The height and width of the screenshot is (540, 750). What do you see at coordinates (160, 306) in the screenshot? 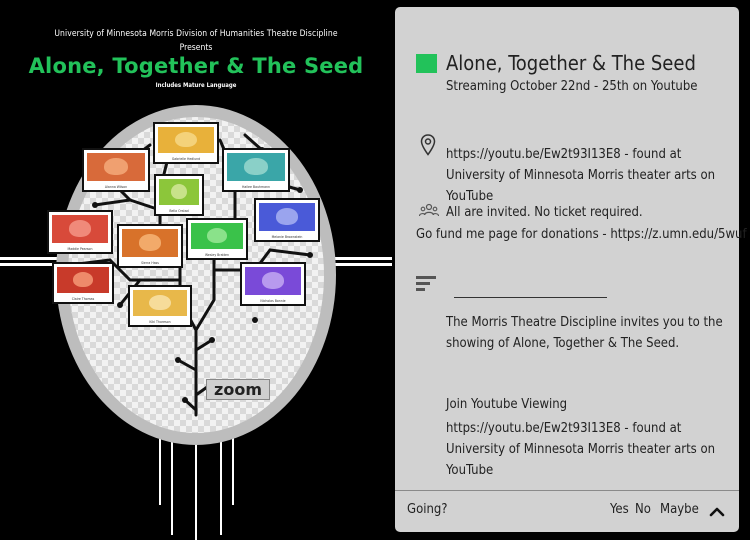
I see `cast-photo: Kiki Thoreson` at bounding box center [160, 306].